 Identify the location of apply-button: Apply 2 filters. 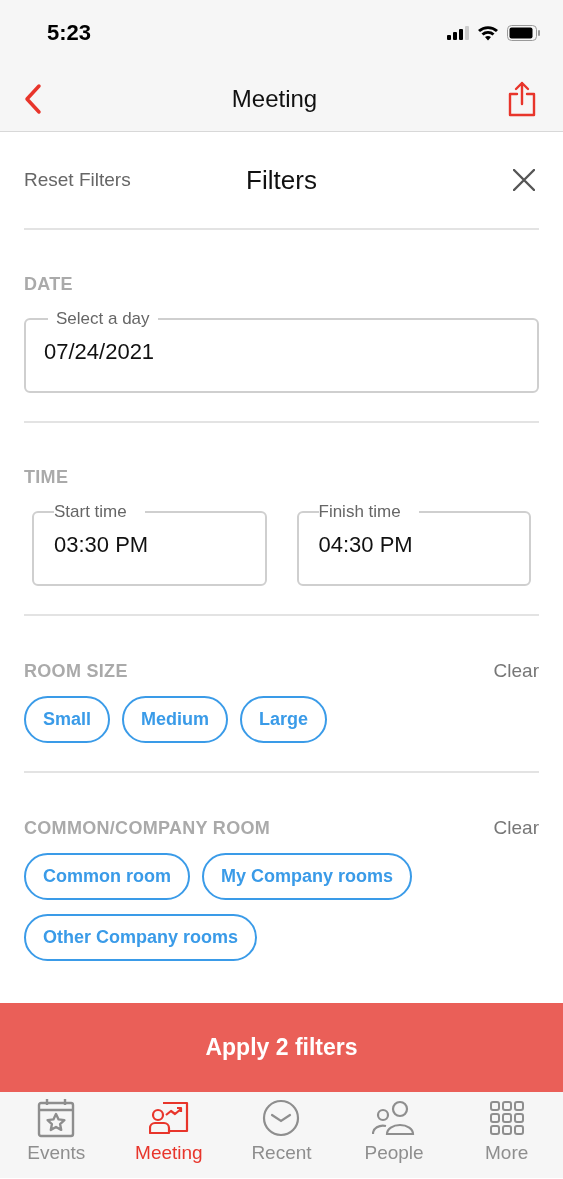
(281, 1047).